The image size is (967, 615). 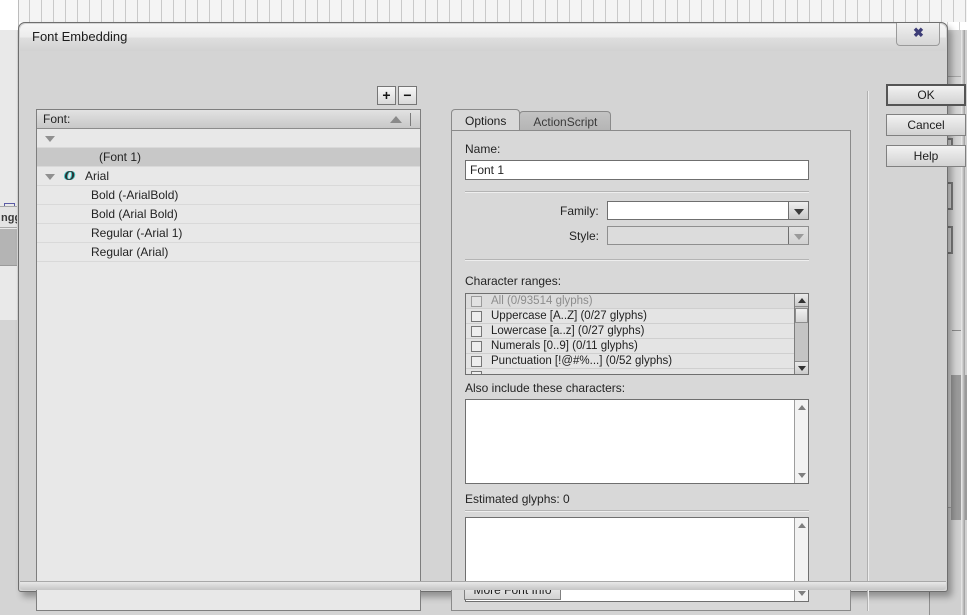 I want to click on name-label: Name:, so click(x=483, y=149).